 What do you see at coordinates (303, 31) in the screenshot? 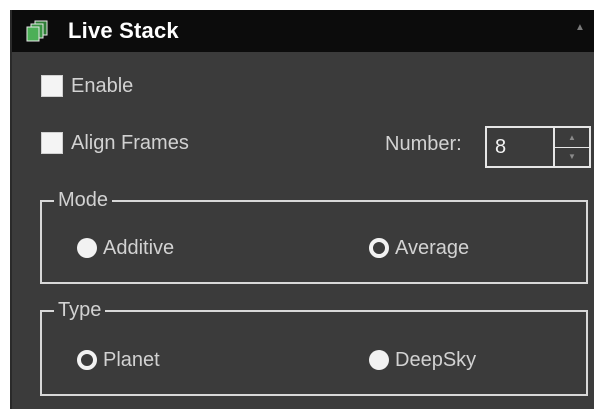
I see `panel-header: Live Stack ▲` at bounding box center [303, 31].